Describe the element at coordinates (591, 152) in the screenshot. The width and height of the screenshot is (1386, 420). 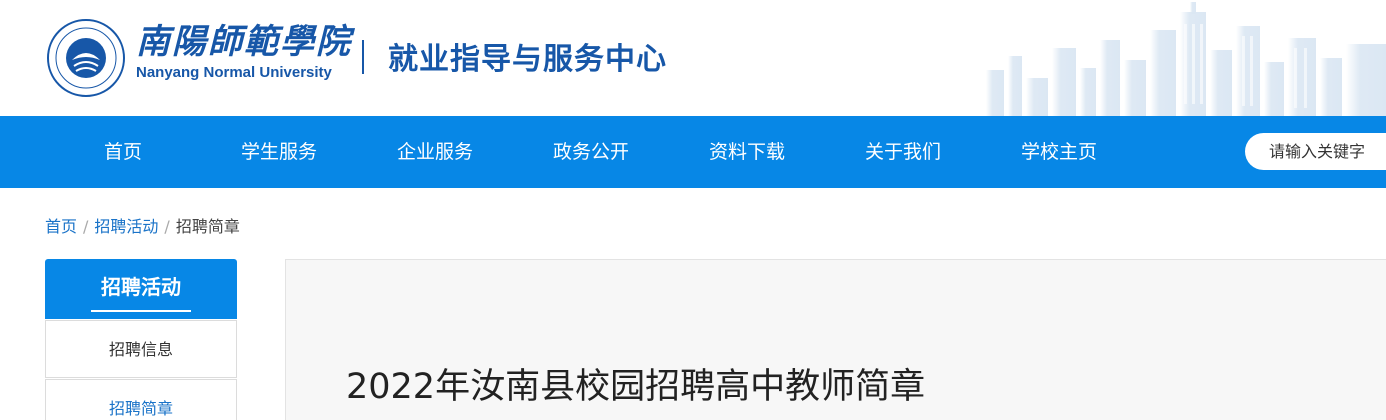
I see `nav-item-public-affairs: 政务公开` at that location.